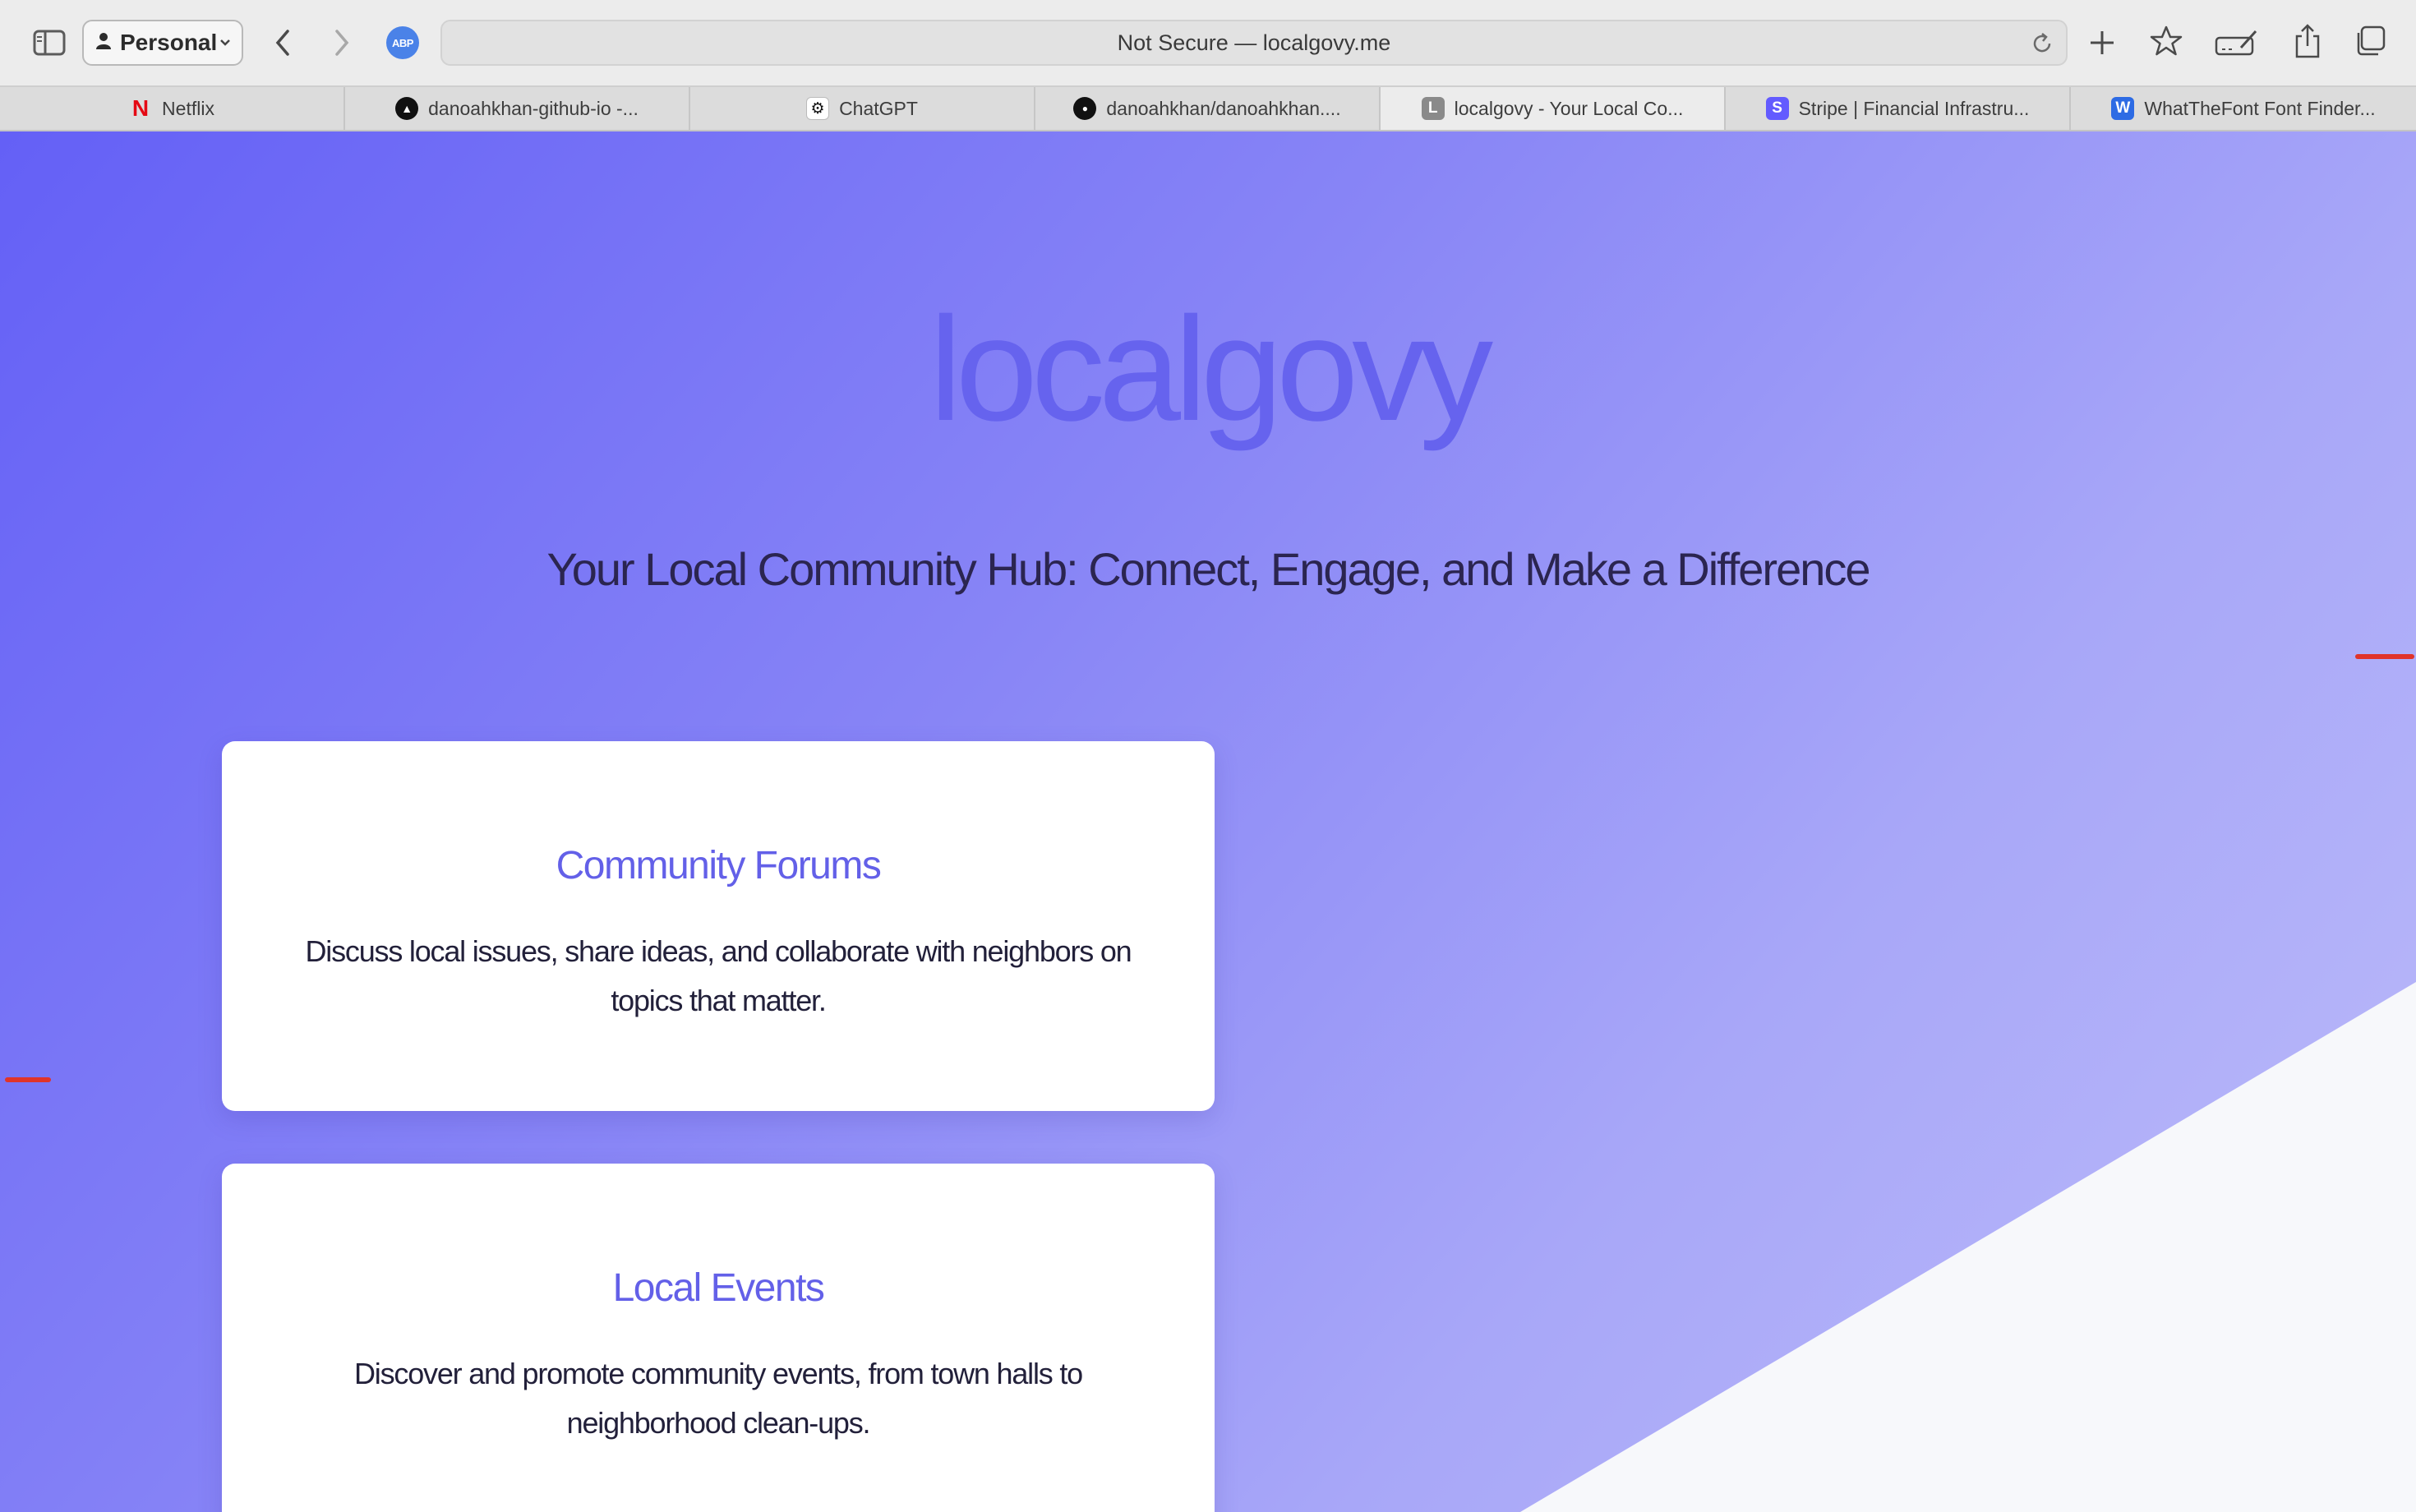 Image resolution: width=2416 pixels, height=1512 pixels. What do you see at coordinates (1777, 108) in the screenshot?
I see `stripe-icon: S` at bounding box center [1777, 108].